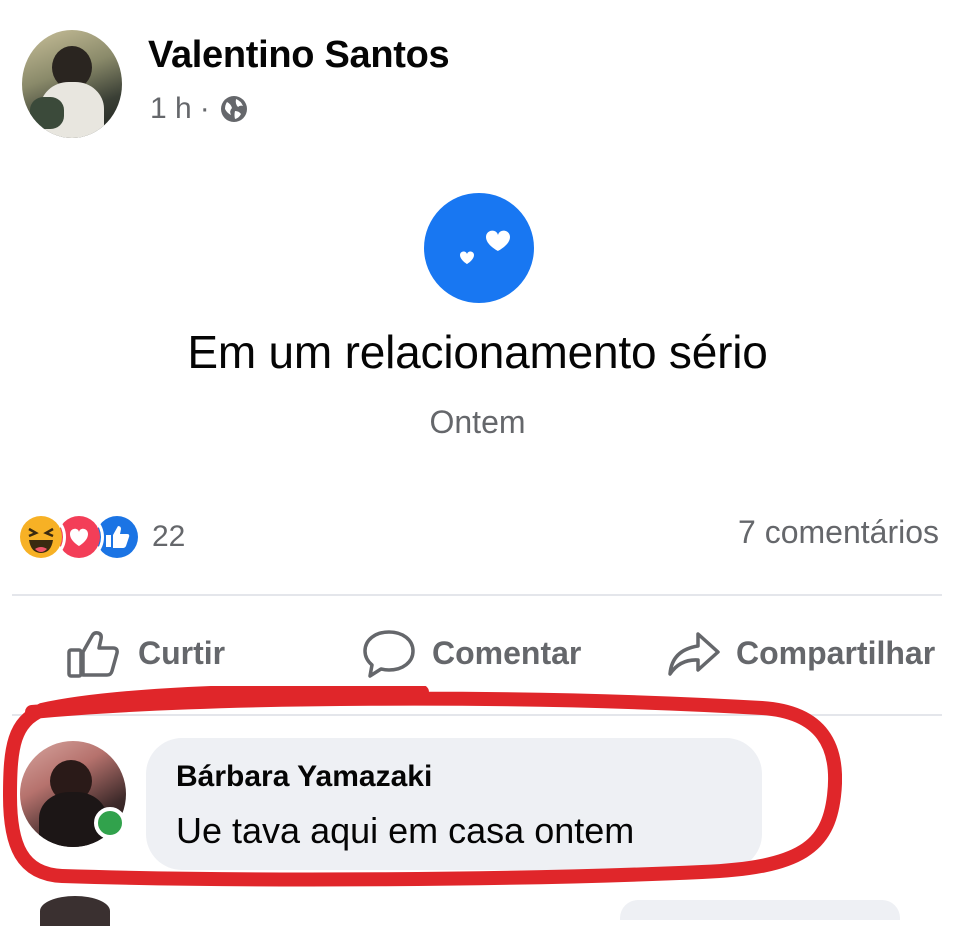 The height and width of the screenshot is (926, 977). Describe the element at coordinates (838, 532) in the screenshot. I see `comments-count: 7 comentários` at that location.